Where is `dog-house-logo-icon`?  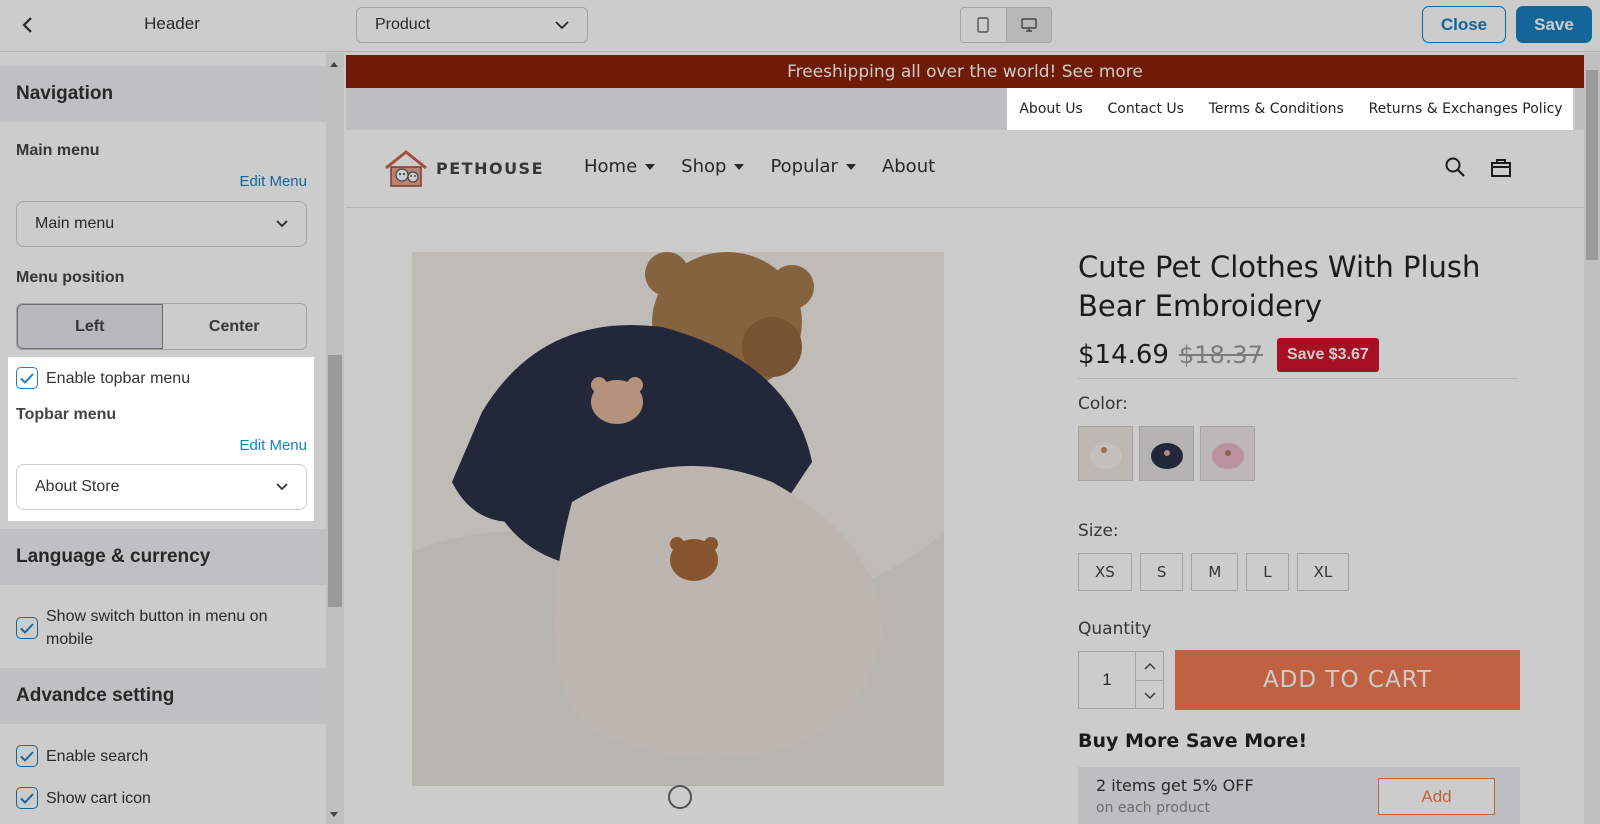 dog-house-logo-icon is located at coordinates (406, 168).